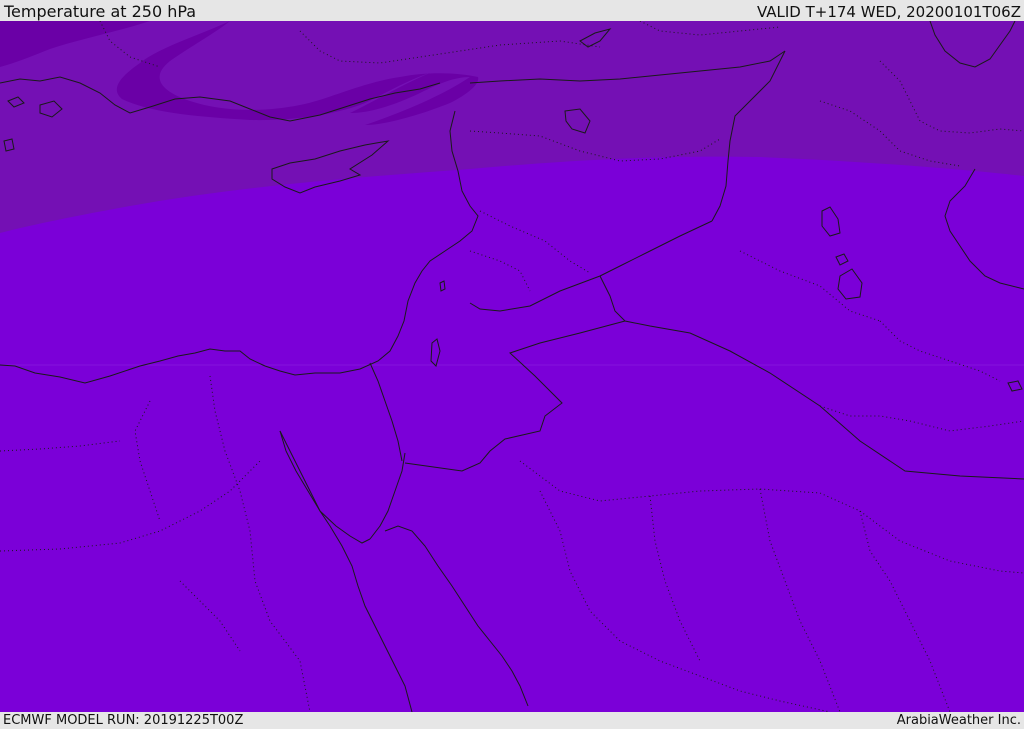  What do you see at coordinates (100, 11) in the screenshot?
I see `map-title: Temperature at 250 hPa` at bounding box center [100, 11].